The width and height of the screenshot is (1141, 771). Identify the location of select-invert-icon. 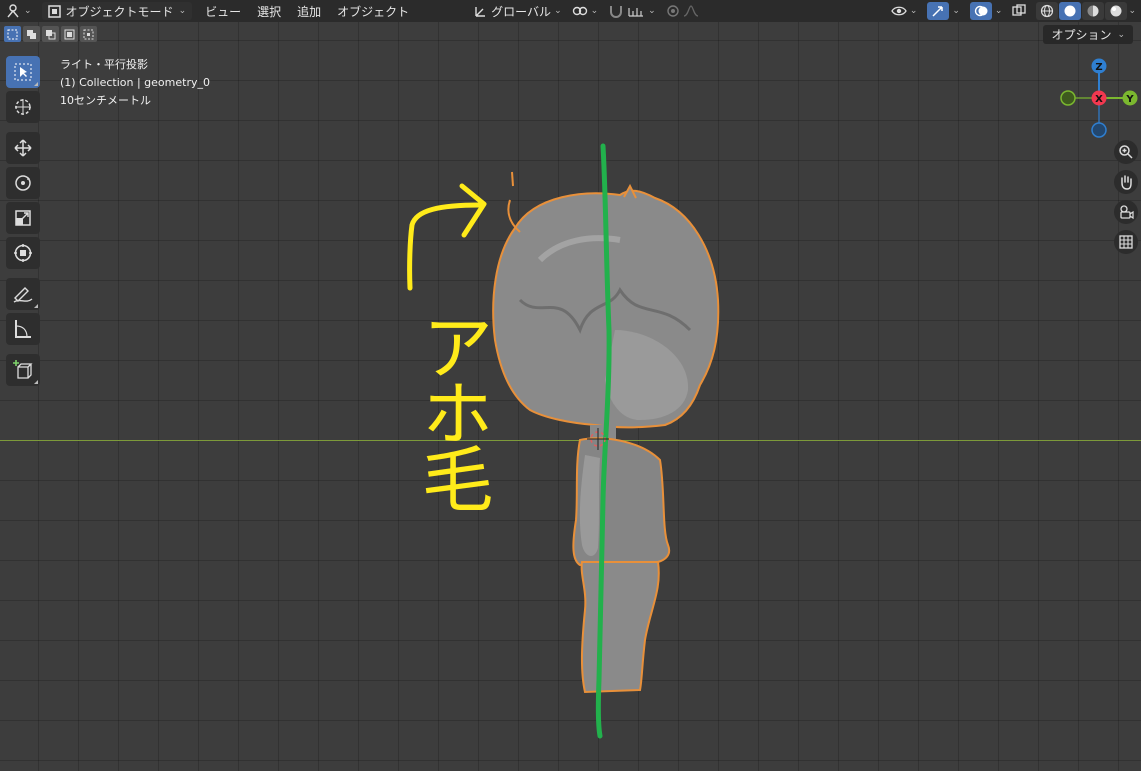
(69, 34).